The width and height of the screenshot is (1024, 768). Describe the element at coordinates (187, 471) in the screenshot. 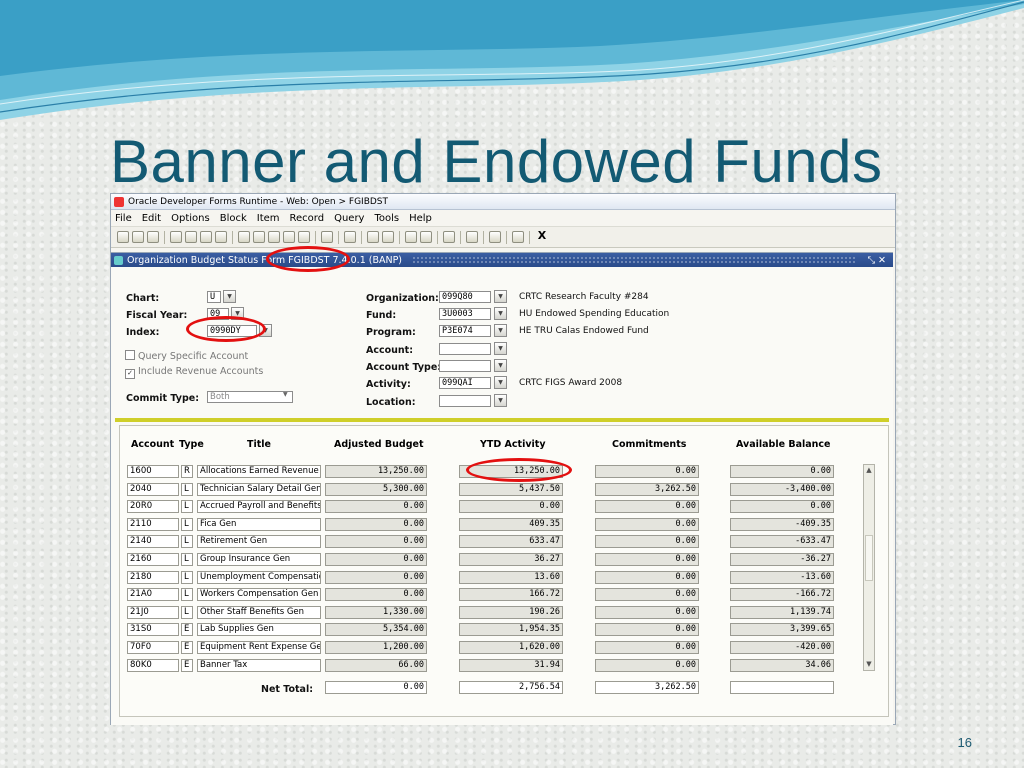

I see `cell-type: R` at that location.